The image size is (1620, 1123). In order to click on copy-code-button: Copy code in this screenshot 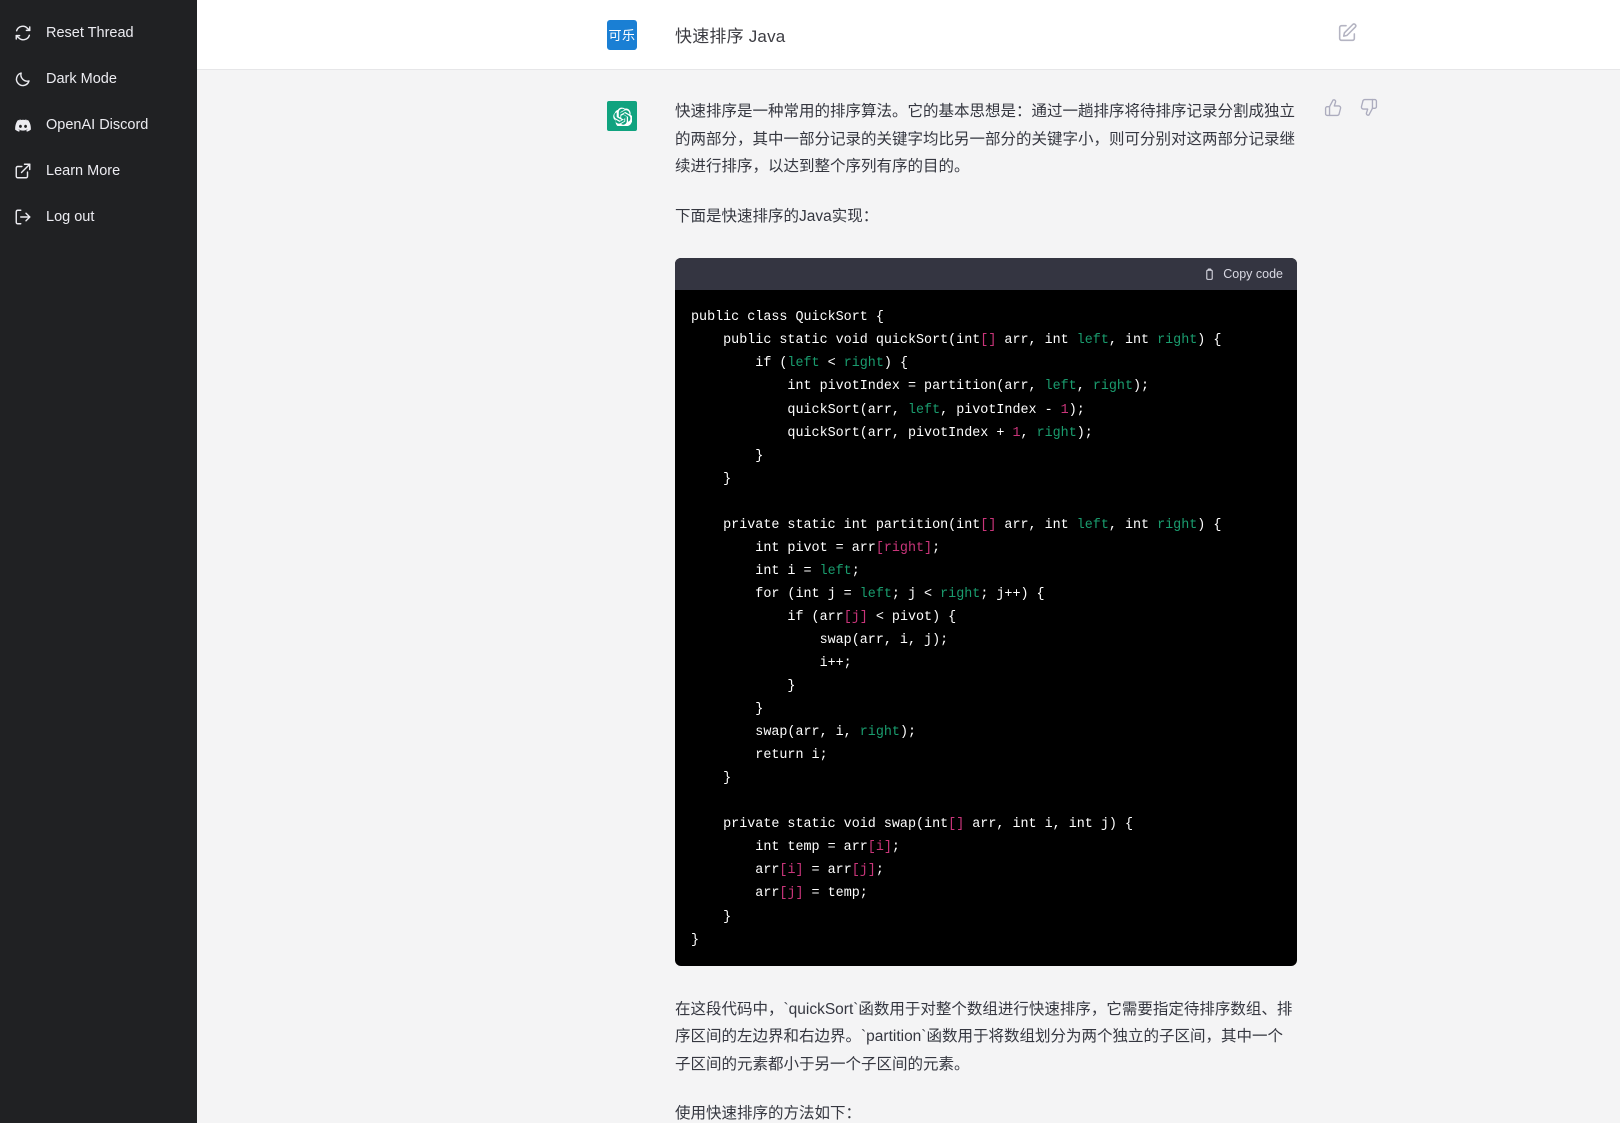, I will do `click(986, 274)`.